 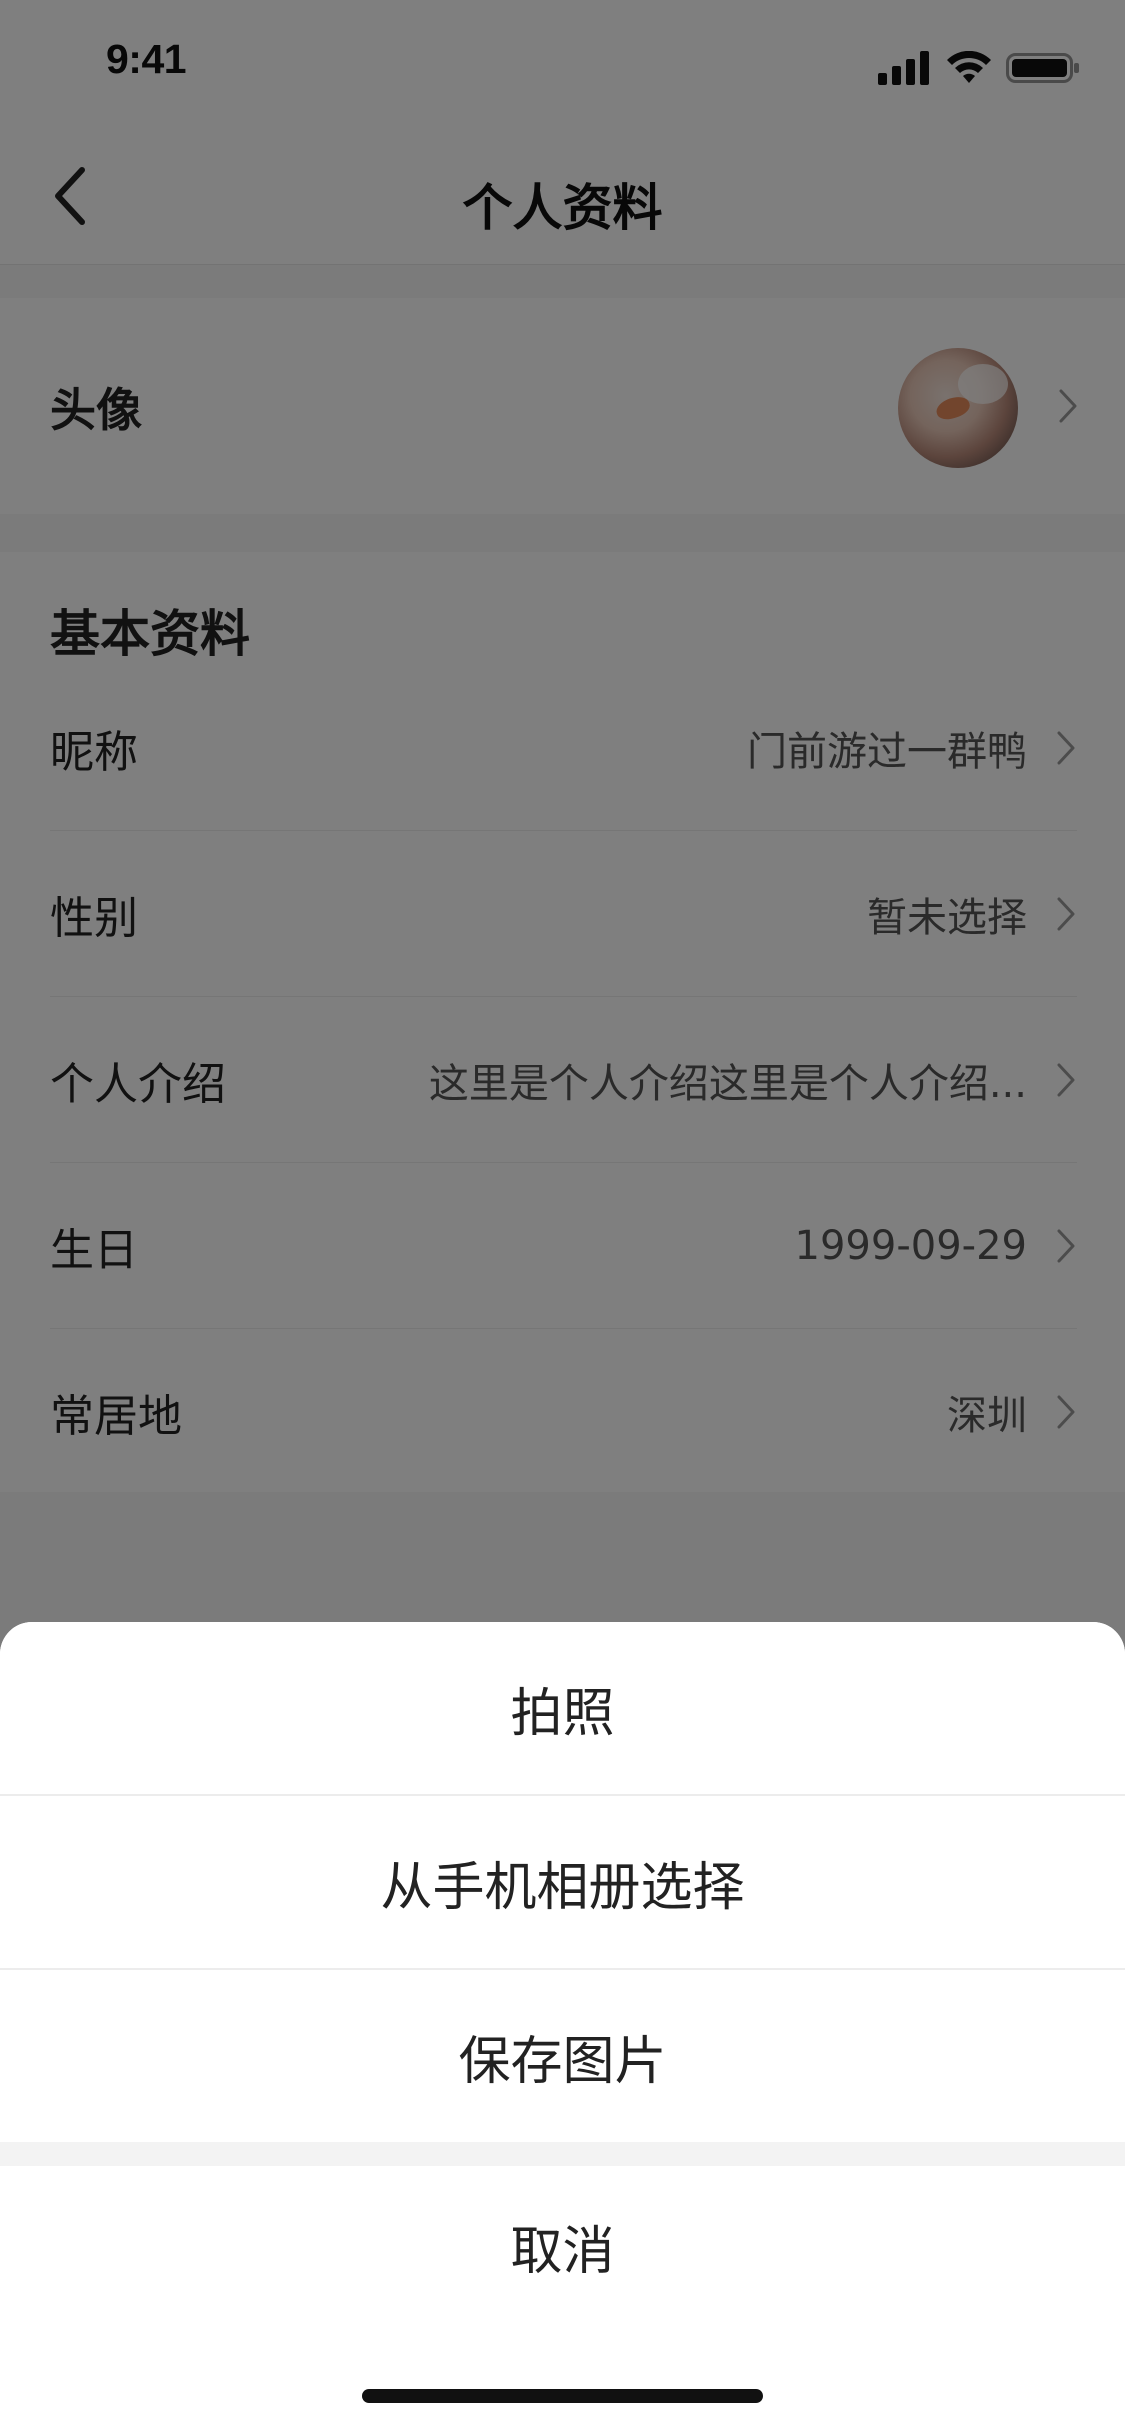 What do you see at coordinates (562, 2056) in the screenshot?
I see `save-image-button: 保存图片` at bounding box center [562, 2056].